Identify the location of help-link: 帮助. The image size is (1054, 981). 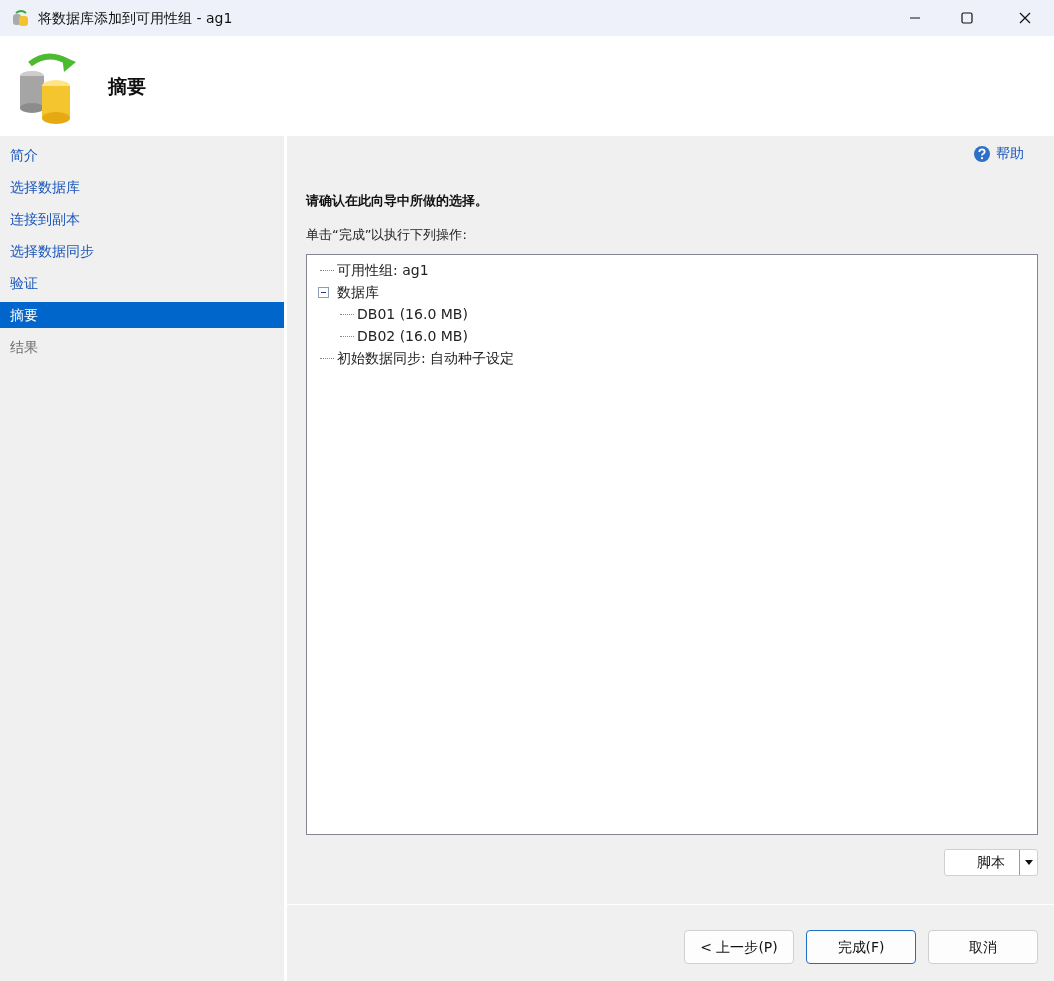
(1010, 153).